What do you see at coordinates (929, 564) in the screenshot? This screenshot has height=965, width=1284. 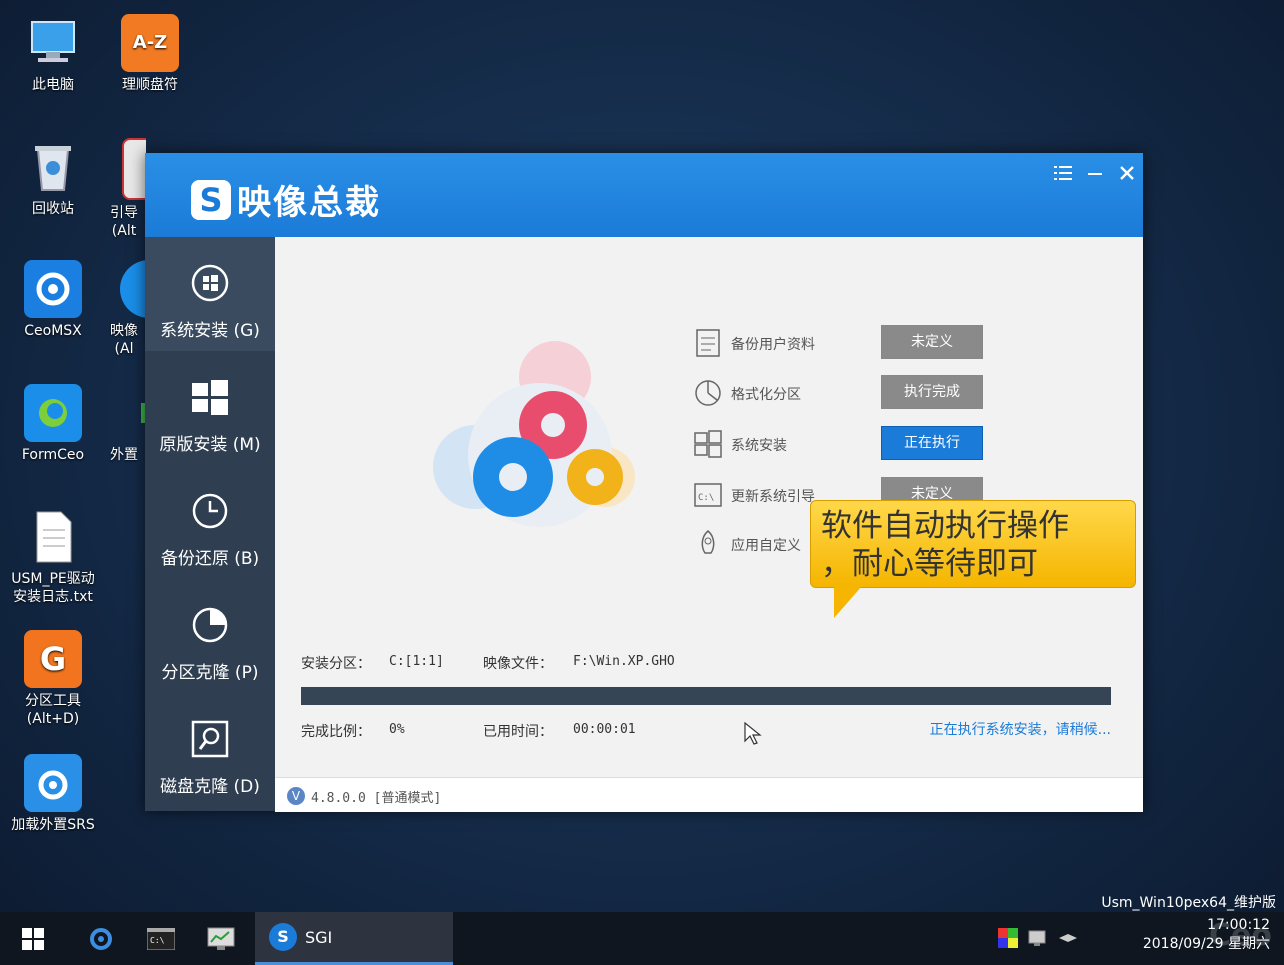 I see `callout-line-2: ，耐心等待即可` at bounding box center [929, 564].